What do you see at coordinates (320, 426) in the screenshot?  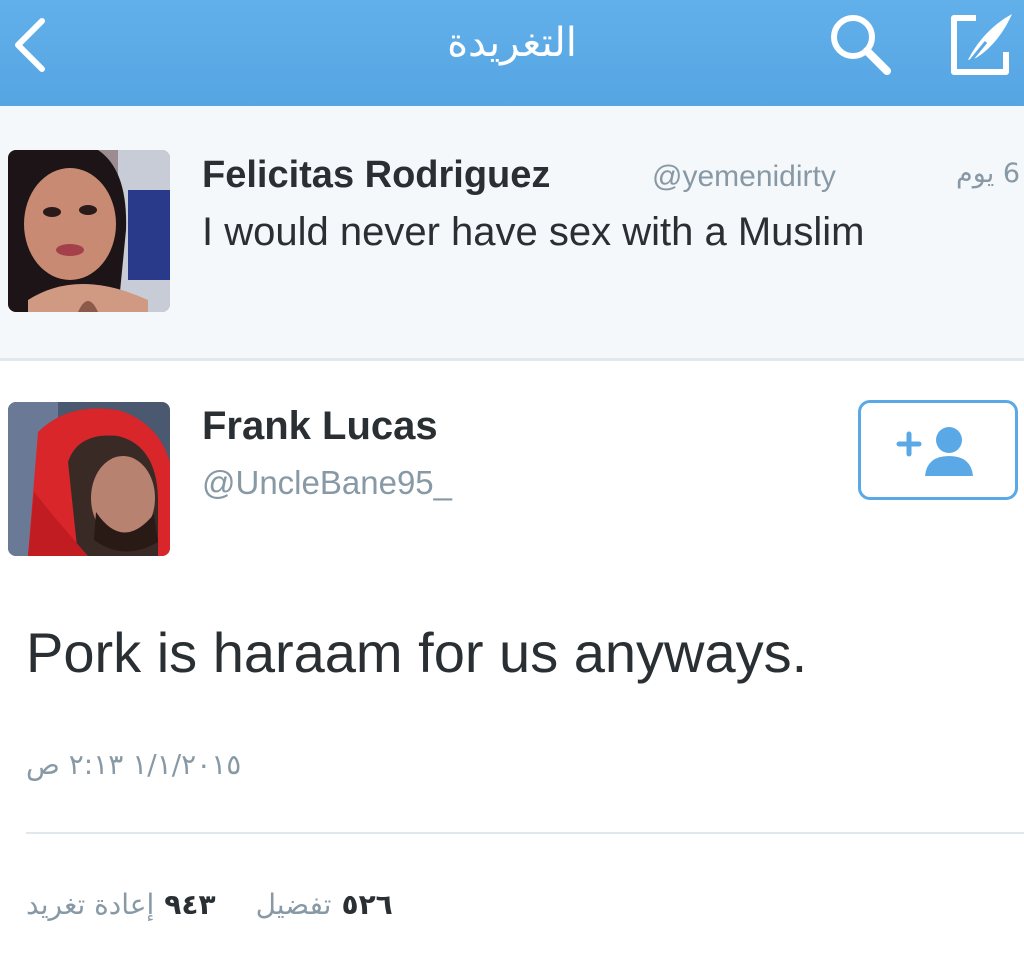 I see `author-name: Frank Lucas` at bounding box center [320, 426].